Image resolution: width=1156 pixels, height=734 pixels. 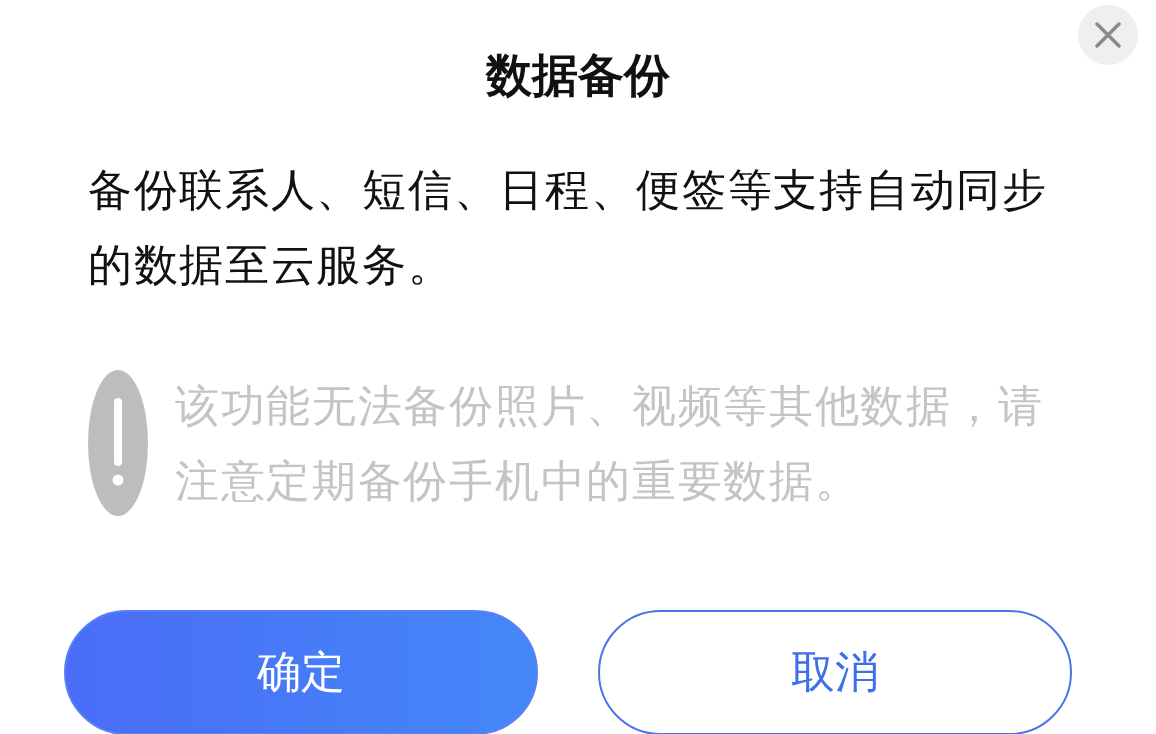 What do you see at coordinates (1108, 35) in the screenshot?
I see `close-icon` at bounding box center [1108, 35].